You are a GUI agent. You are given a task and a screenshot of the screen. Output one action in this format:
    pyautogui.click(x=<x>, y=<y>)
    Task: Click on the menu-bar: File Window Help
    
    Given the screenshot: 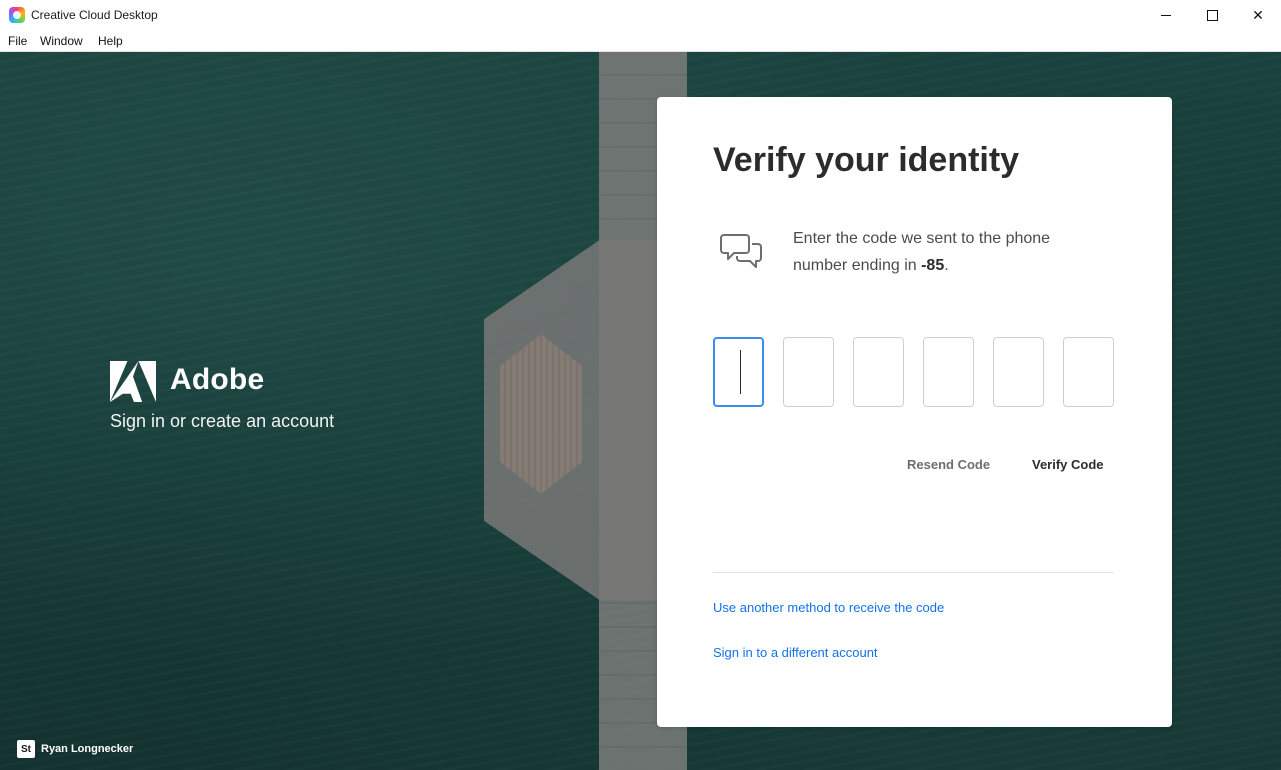 What is the action you would take?
    pyautogui.click(x=640, y=41)
    